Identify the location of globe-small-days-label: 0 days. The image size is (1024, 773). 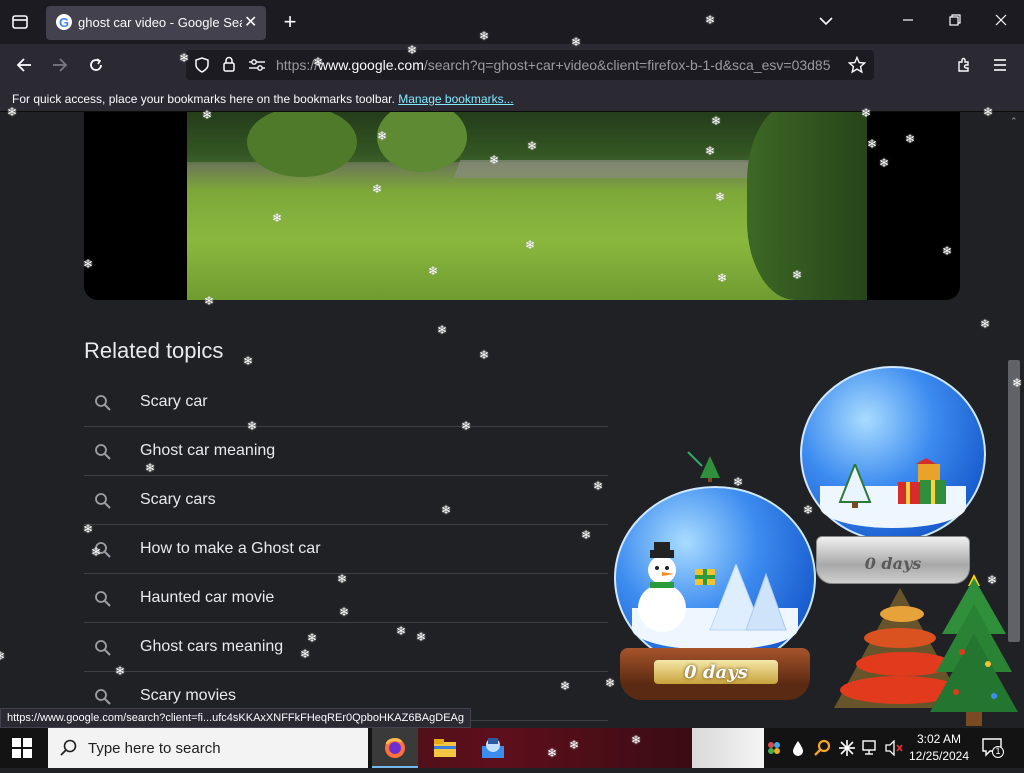
(716, 672).